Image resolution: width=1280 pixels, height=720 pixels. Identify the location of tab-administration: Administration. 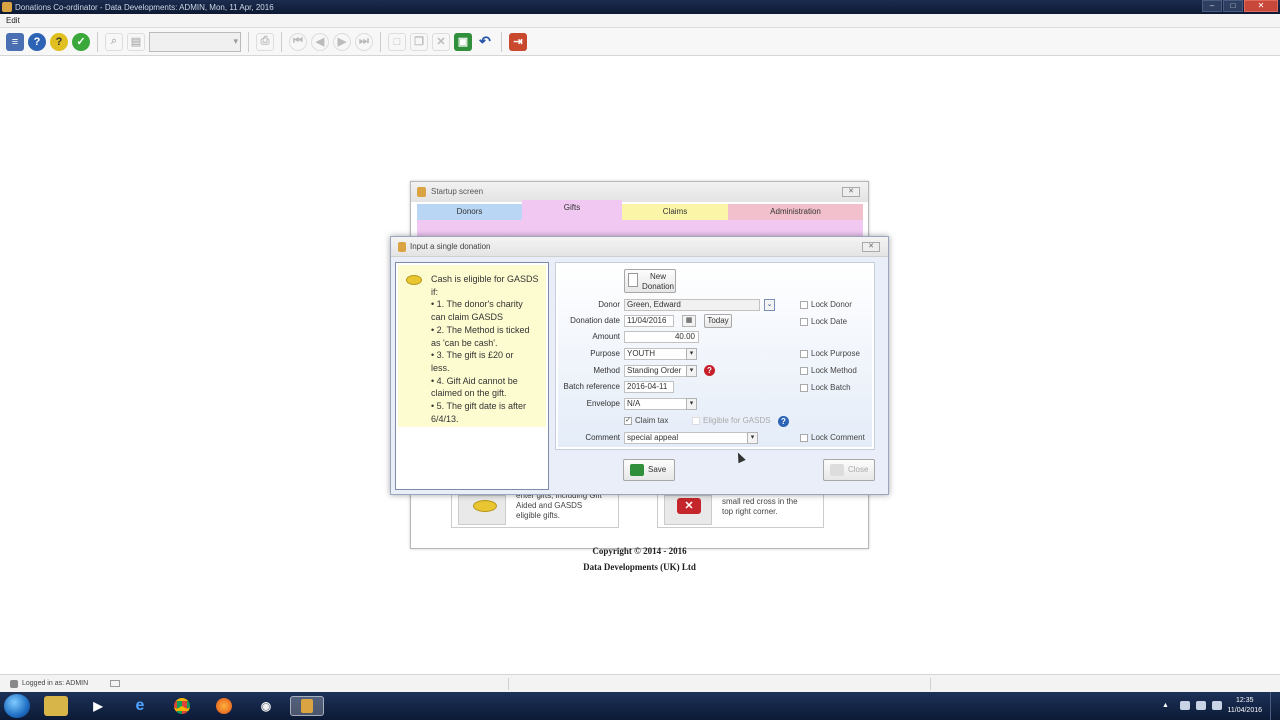
(795, 212).